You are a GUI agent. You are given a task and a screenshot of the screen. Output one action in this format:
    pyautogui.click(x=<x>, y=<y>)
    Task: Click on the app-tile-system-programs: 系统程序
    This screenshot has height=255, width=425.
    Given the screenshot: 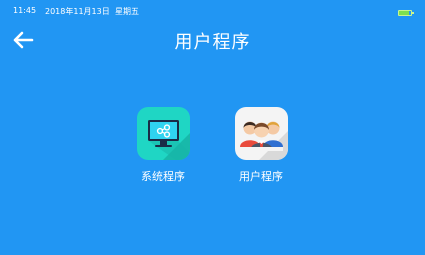 What is the action you would take?
    pyautogui.click(x=163, y=145)
    